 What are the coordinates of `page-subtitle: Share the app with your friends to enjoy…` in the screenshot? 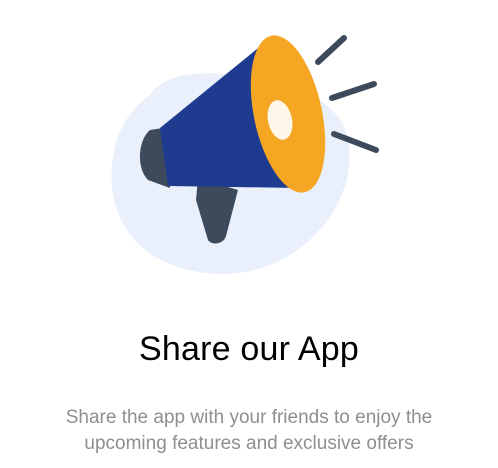 It's located at (249, 430).